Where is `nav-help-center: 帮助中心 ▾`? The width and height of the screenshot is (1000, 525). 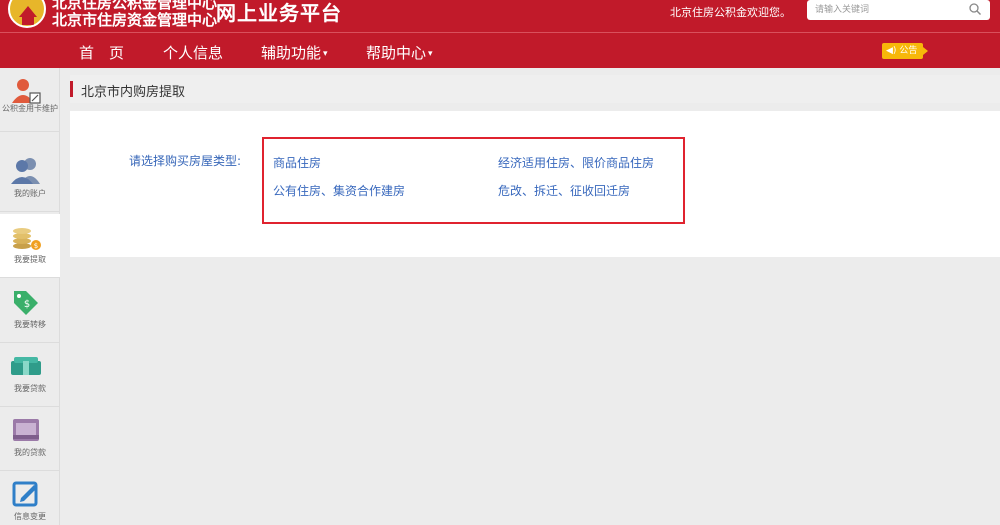
nav-help-center: 帮助中心 ▾ is located at coordinates (399, 52).